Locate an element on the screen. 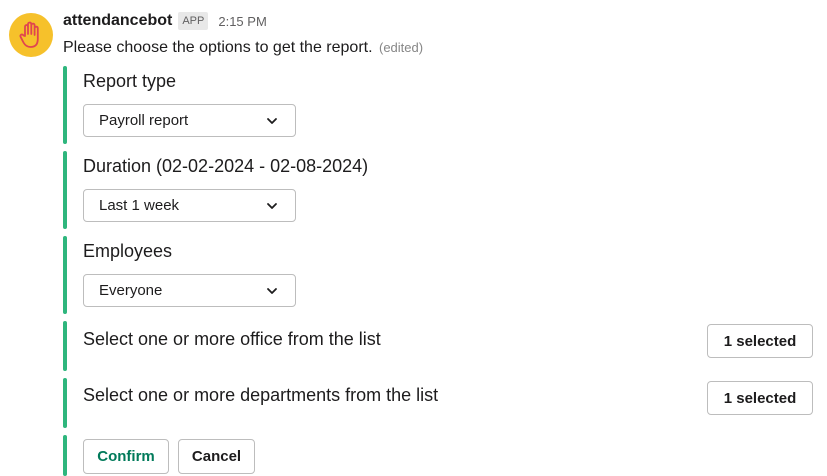 This screenshot has height=476, width=827. duration-label: Duration (02-02-2024 - 02-08-2024) is located at coordinates (226, 166).